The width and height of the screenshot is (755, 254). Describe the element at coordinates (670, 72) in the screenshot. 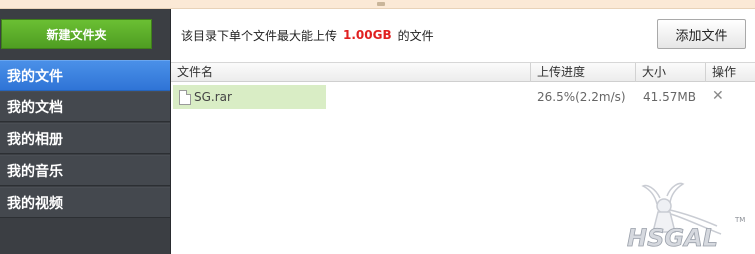

I see `column-header-size: 大小` at that location.